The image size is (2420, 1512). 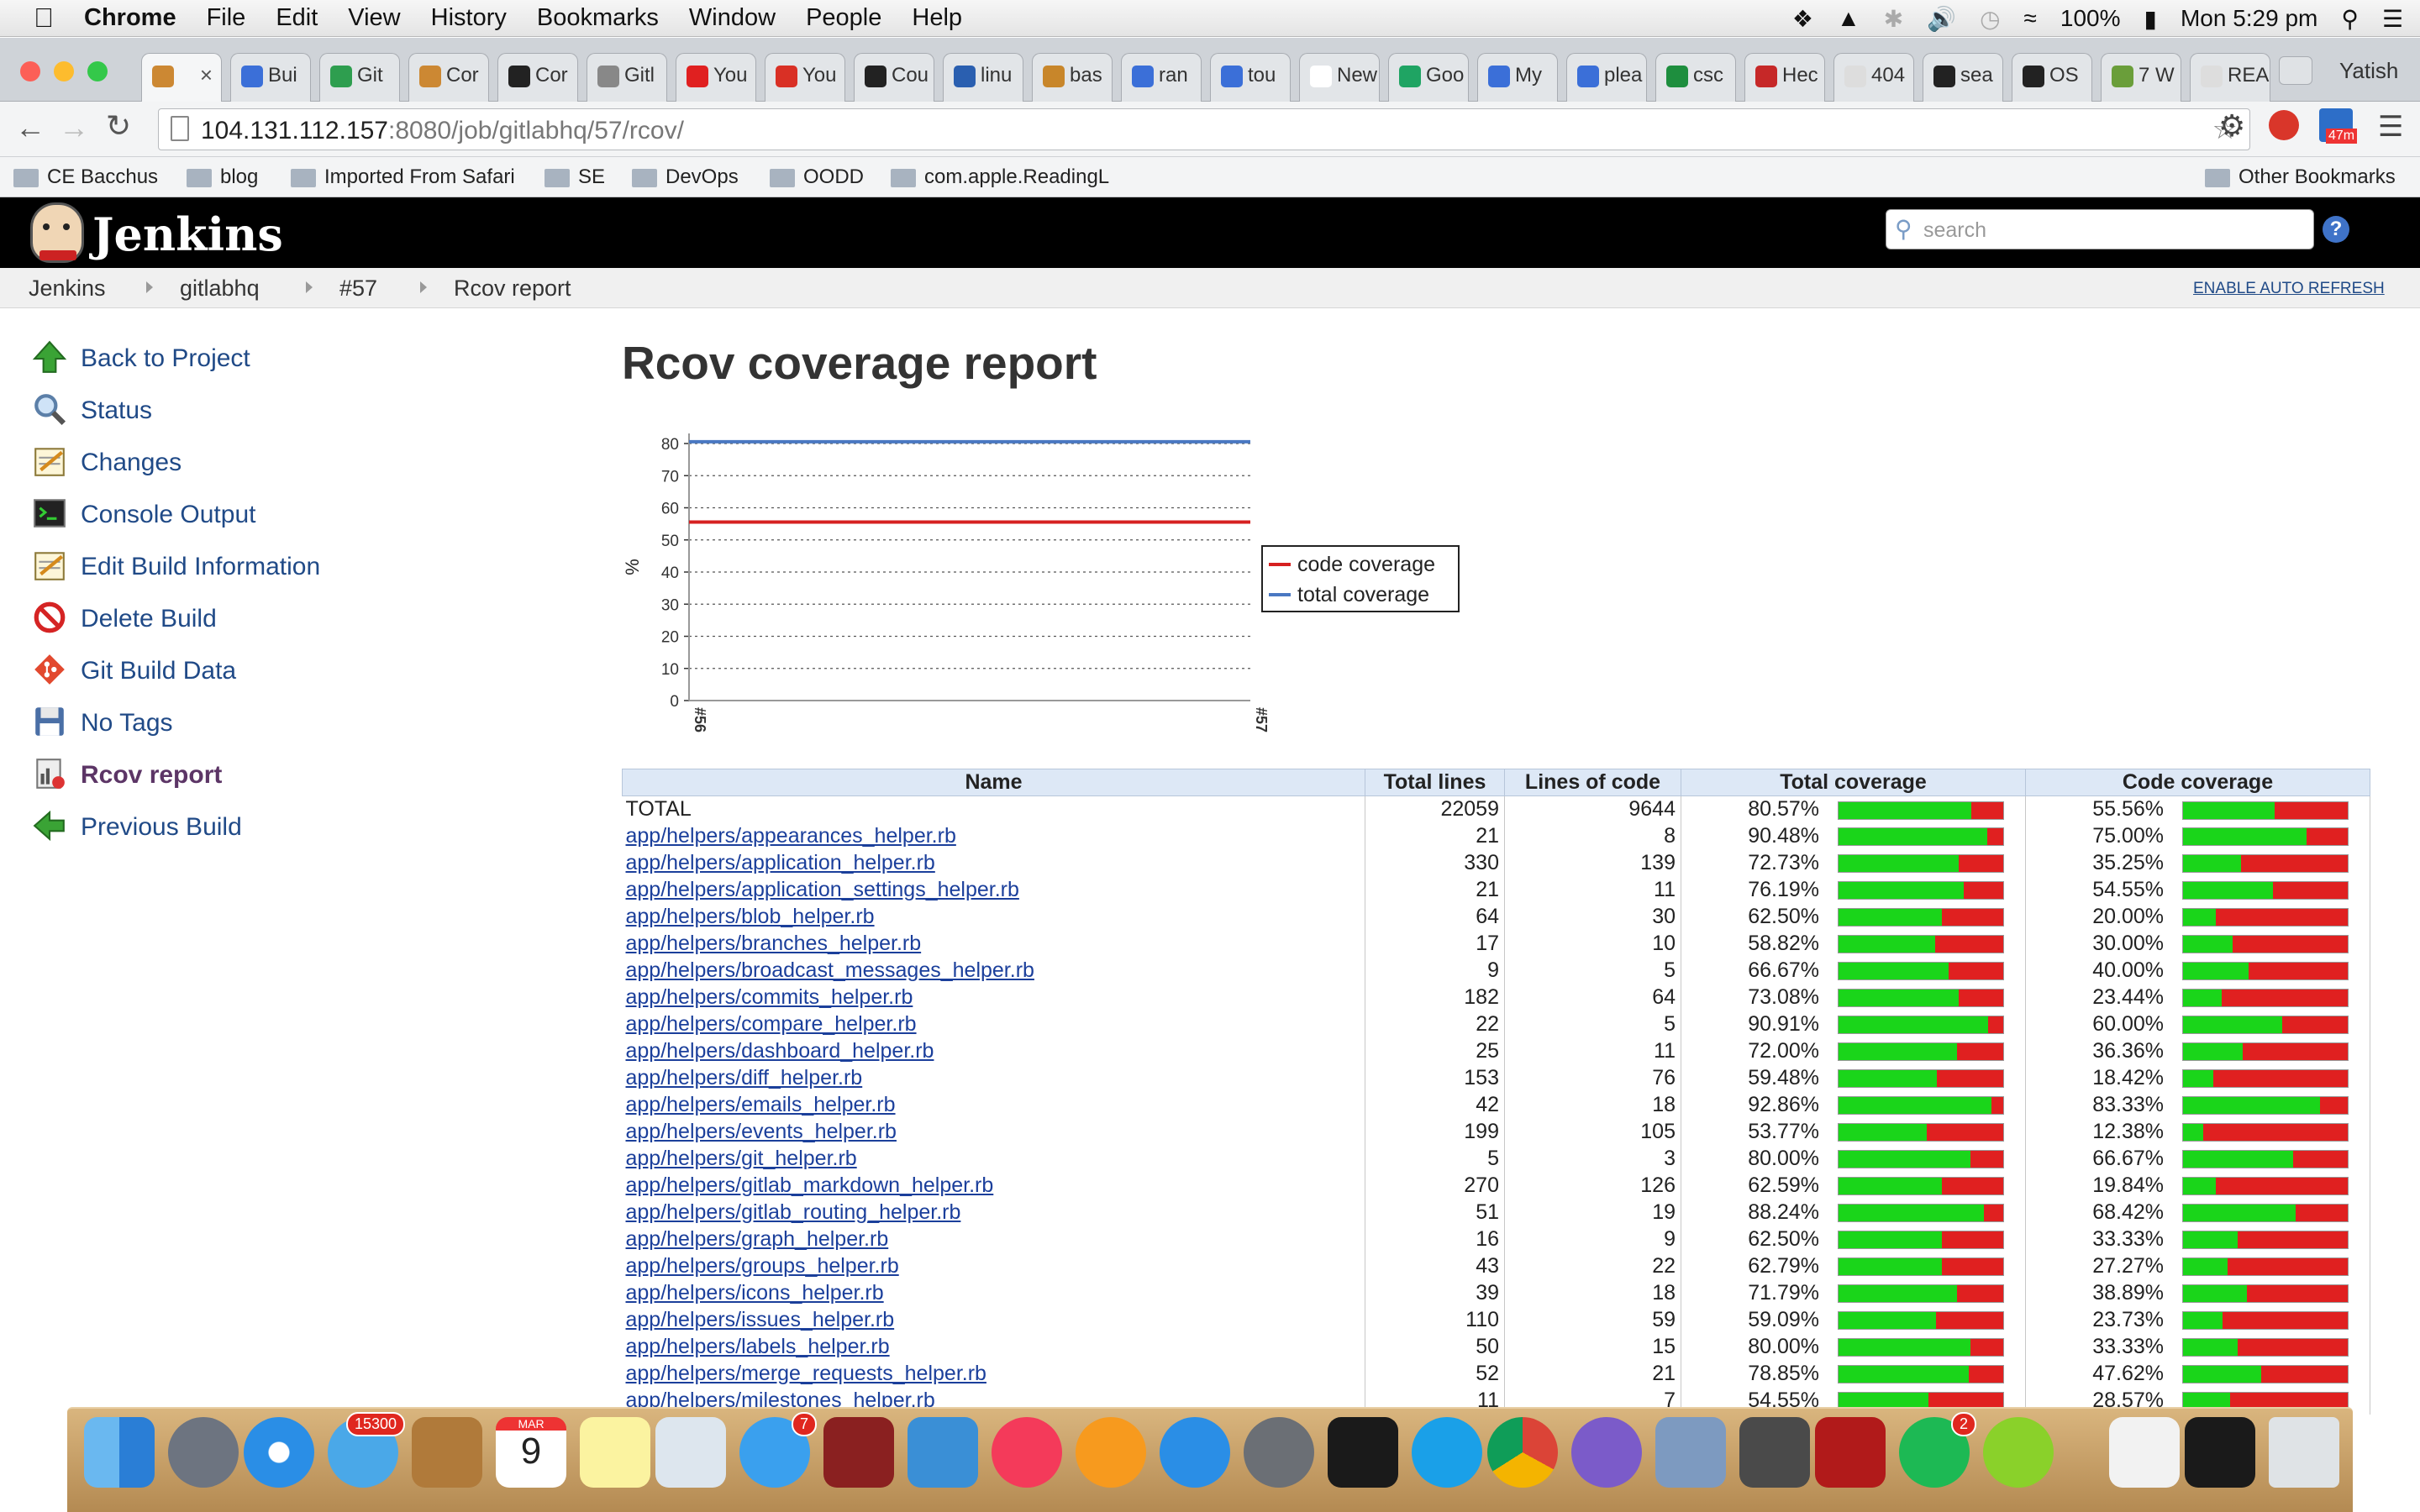 I want to click on menu-people: People, so click(x=844, y=18).